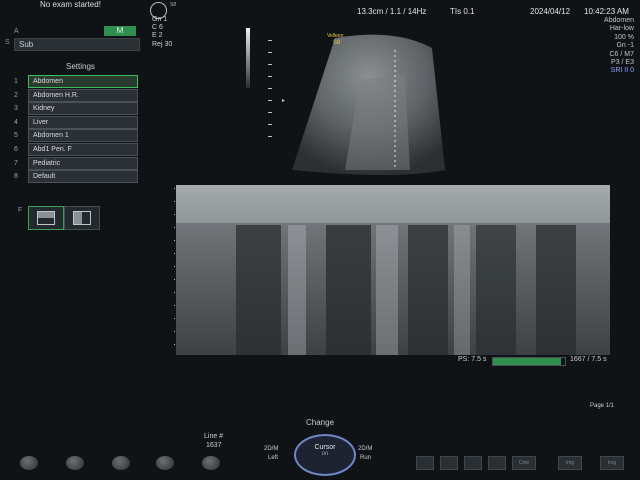  Describe the element at coordinates (337, 43) in the screenshot. I see `probe-sub: S8` at that location.